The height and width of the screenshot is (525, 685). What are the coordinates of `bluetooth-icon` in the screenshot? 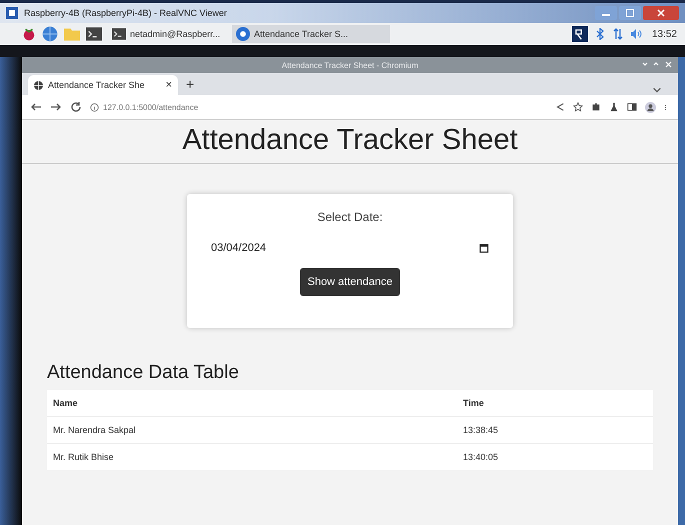 It's located at (600, 34).